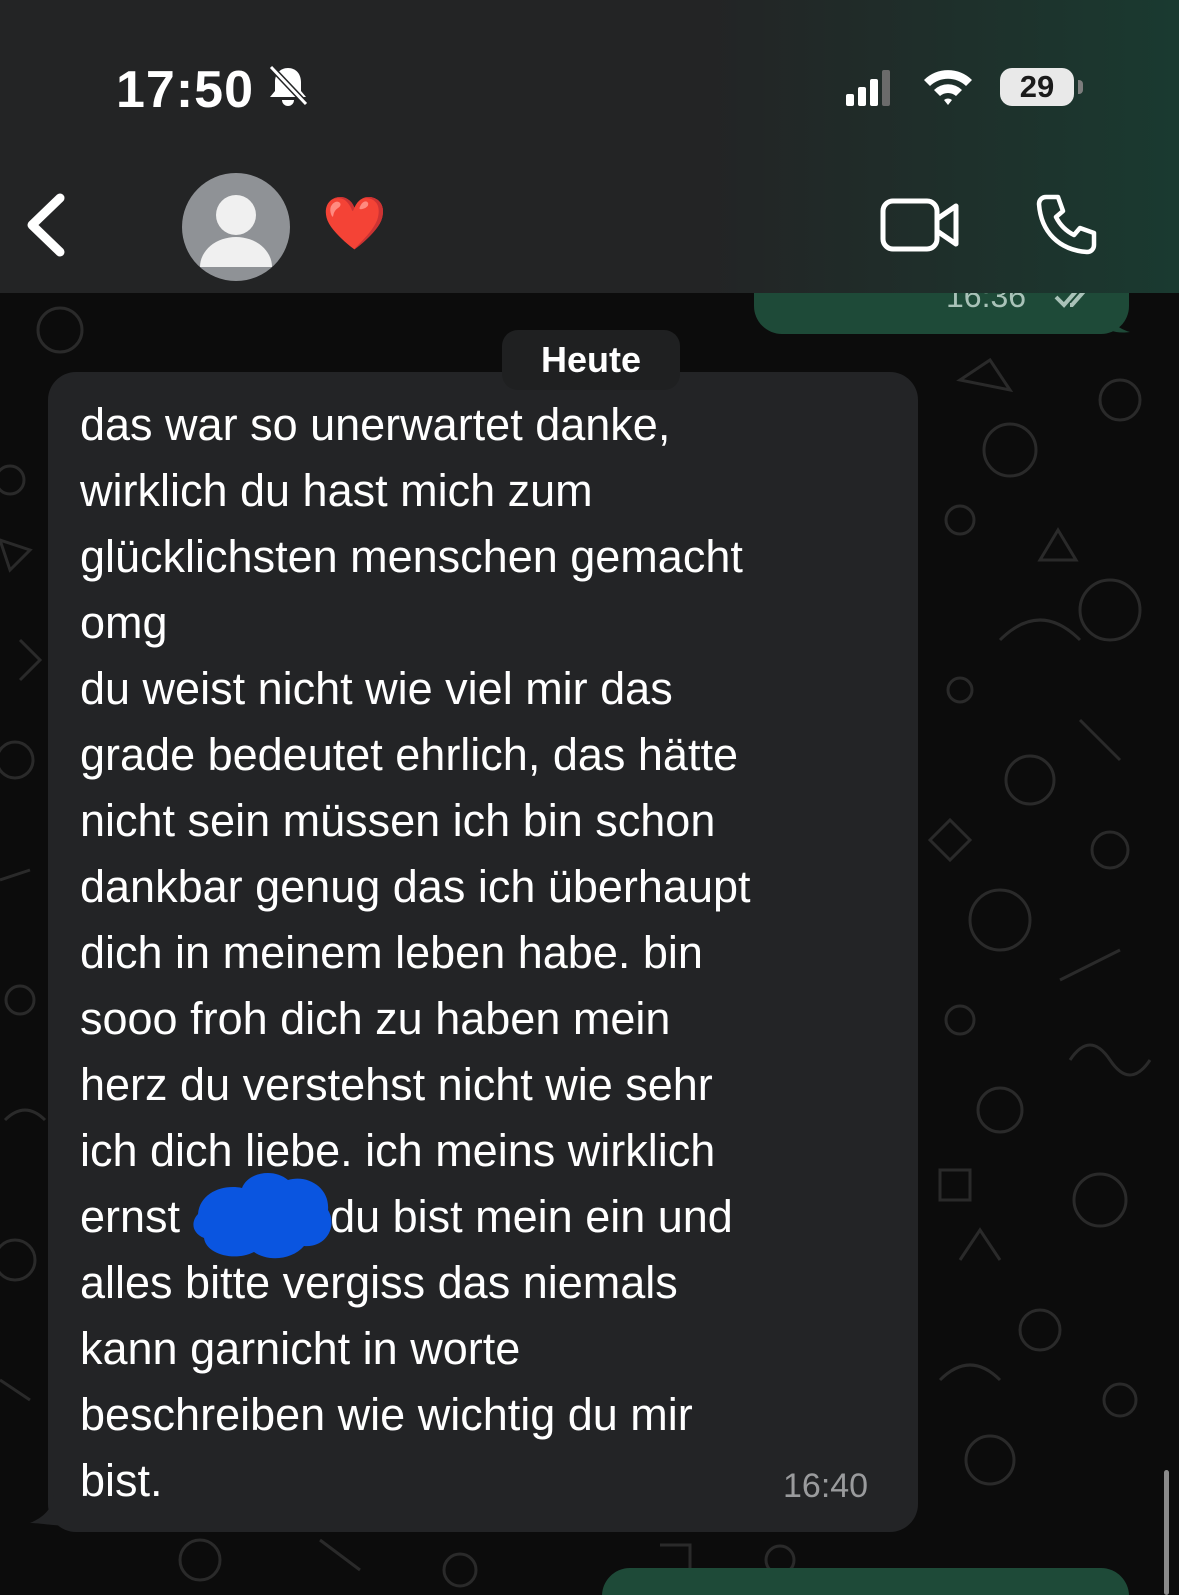 The width and height of the screenshot is (1179, 1595). Describe the element at coordinates (1166, 1532) in the screenshot. I see `scroll-indicator` at that location.